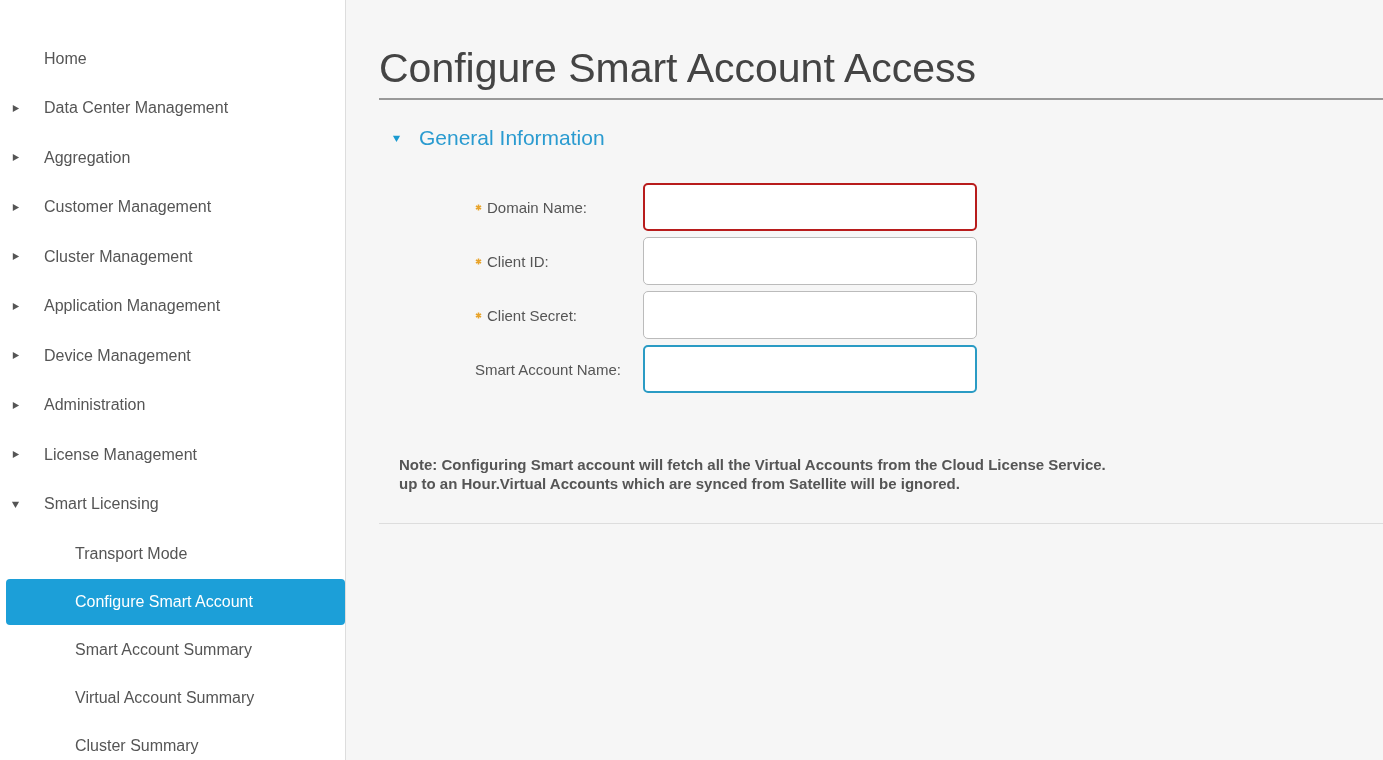 Image resolution: width=1383 pixels, height=760 pixels. I want to click on nav-item: Cluster Management, so click(118, 256).